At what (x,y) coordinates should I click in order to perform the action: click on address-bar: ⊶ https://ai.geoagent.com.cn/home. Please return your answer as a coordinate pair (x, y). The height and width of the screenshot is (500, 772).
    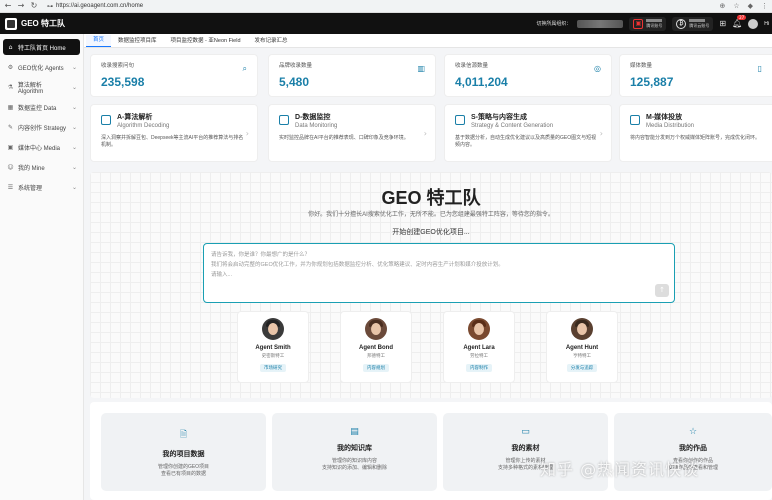
    Looking at the image, I should click on (95, 6).